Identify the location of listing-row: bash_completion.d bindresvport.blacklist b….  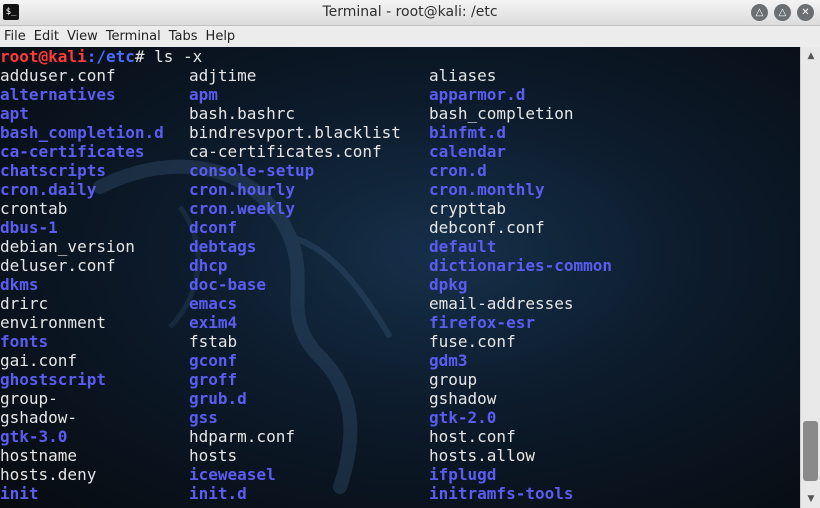
(400, 132).